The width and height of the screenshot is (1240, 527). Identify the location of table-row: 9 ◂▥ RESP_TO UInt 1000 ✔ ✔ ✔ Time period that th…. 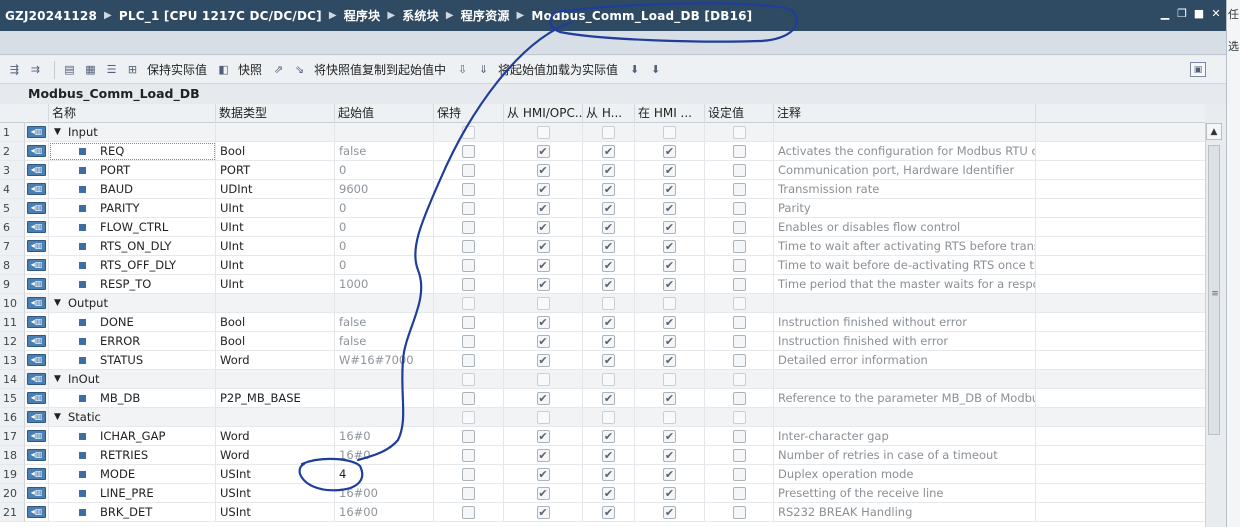
(602, 284).